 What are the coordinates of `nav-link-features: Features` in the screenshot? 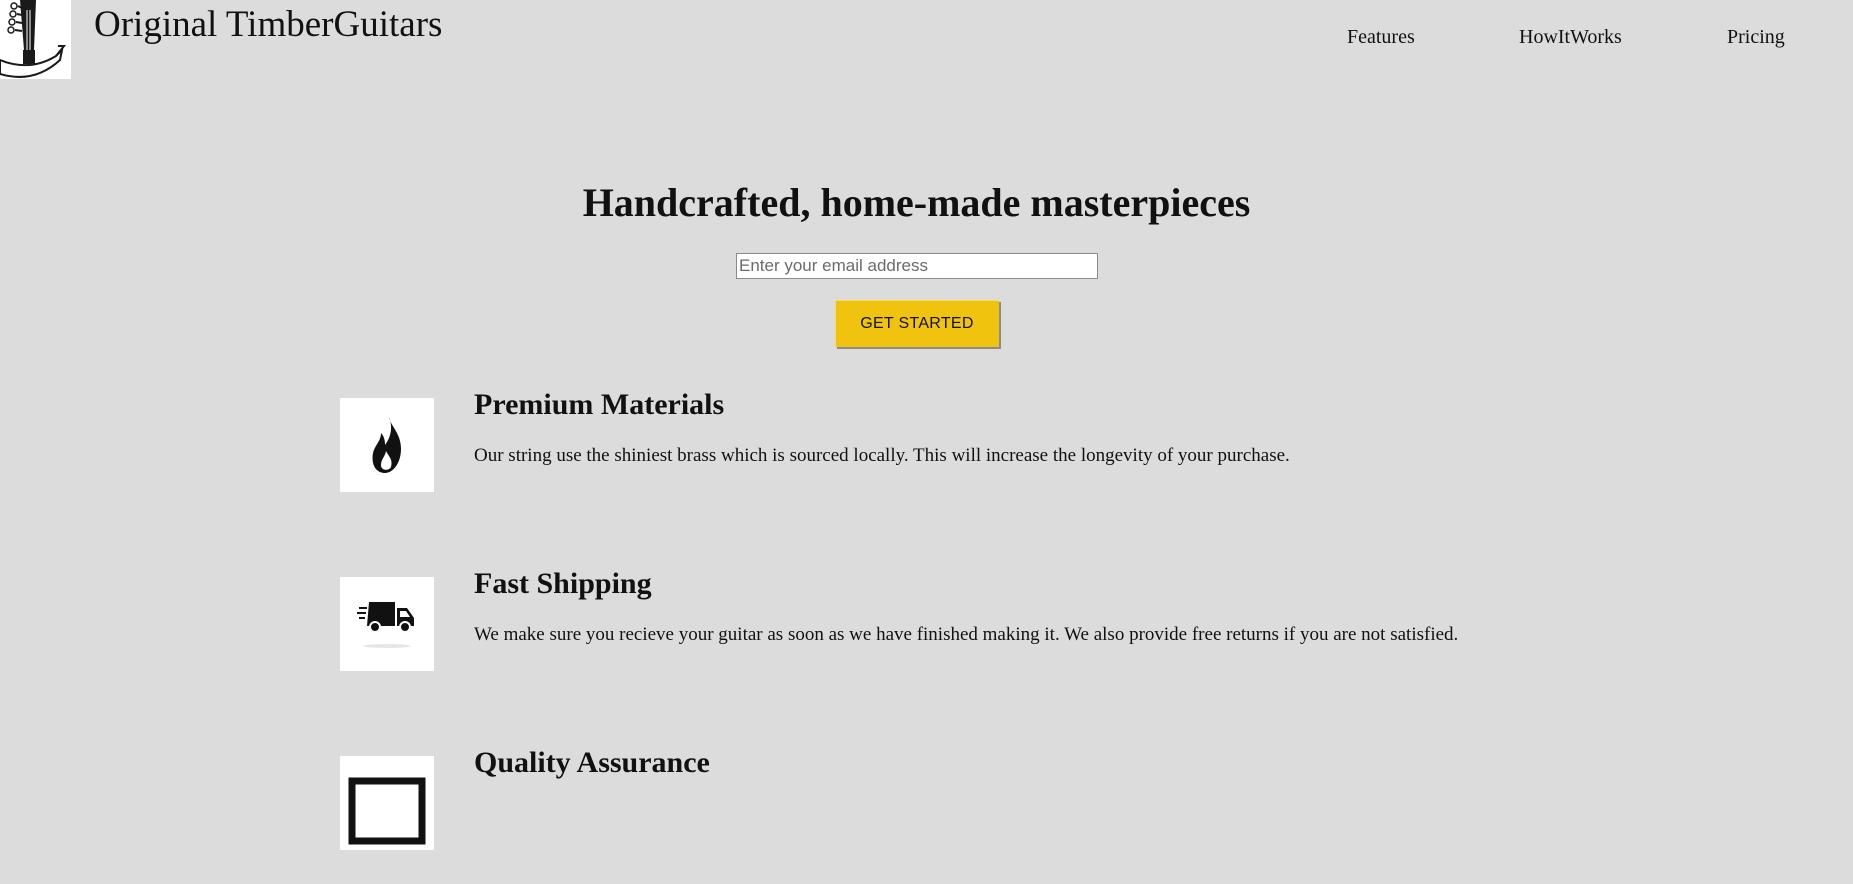 It's located at (1381, 37).